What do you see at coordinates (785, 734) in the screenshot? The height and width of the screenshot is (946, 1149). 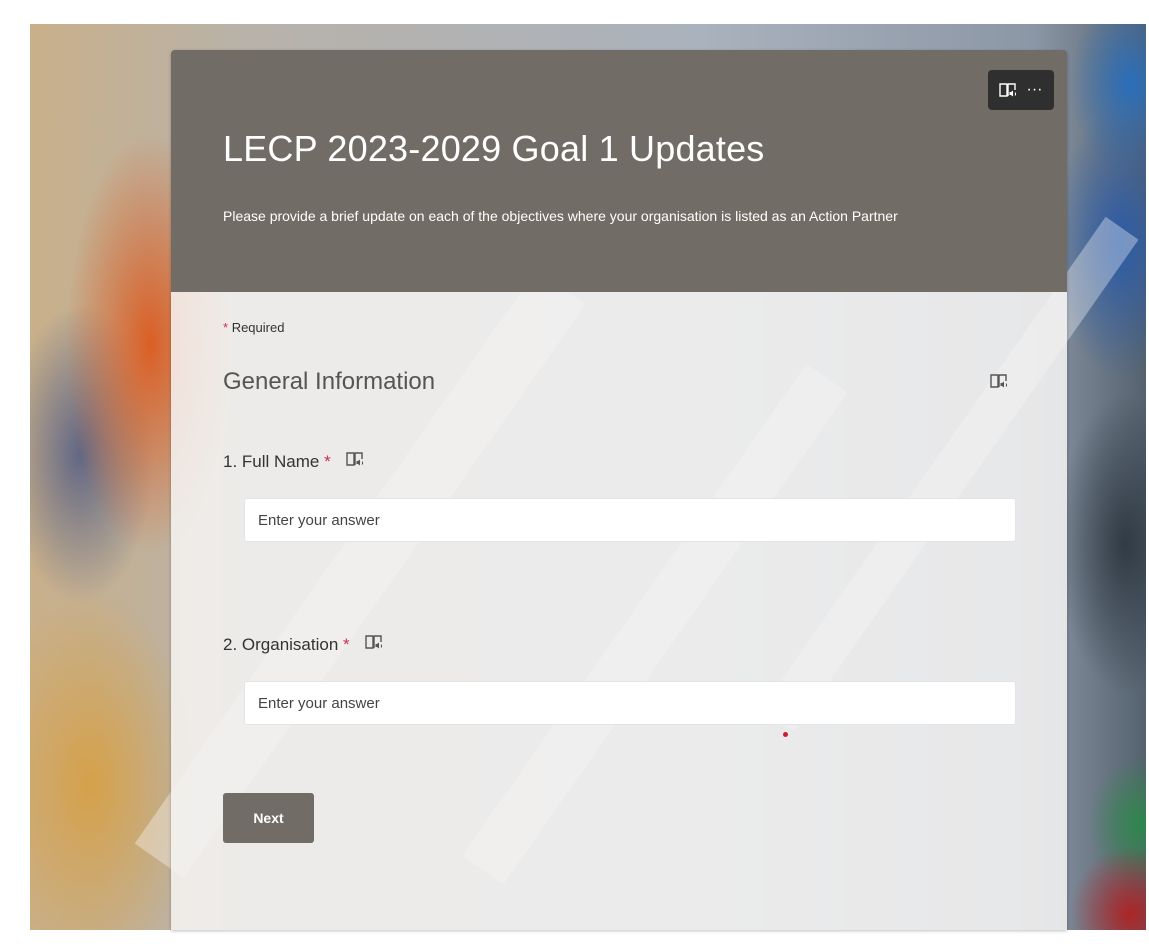 I see `cursor-dot` at bounding box center [785, 734].